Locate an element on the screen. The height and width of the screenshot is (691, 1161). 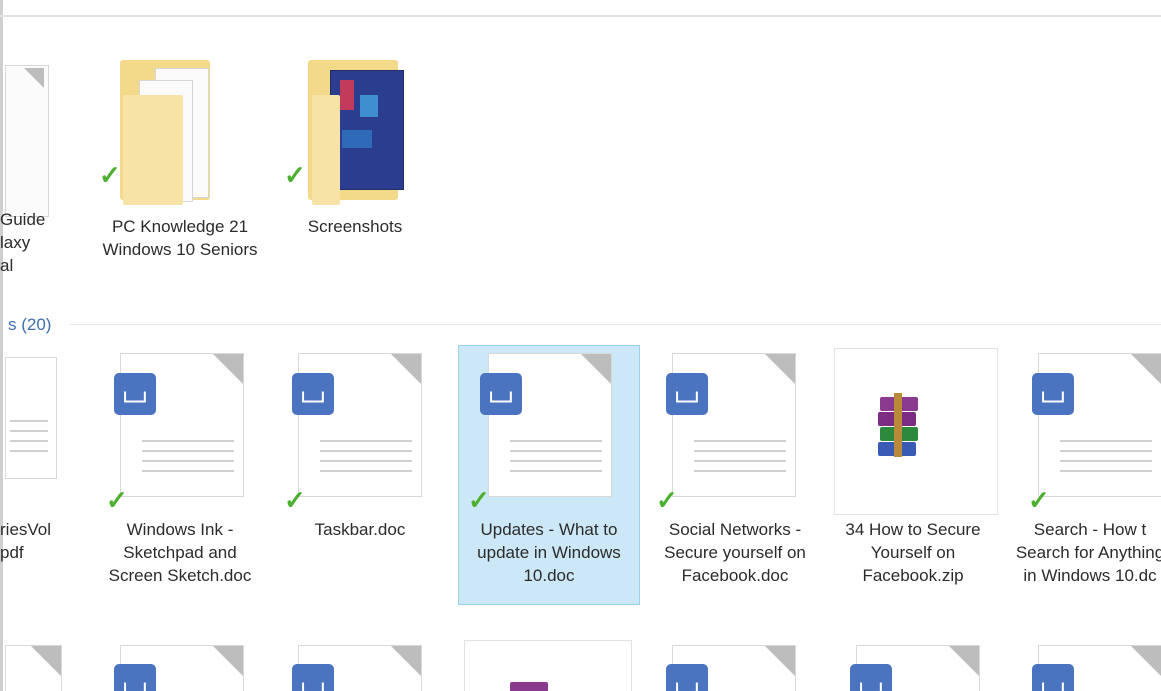
file-item-row2-6: ⌴ is located at coordinates (1085, 665).